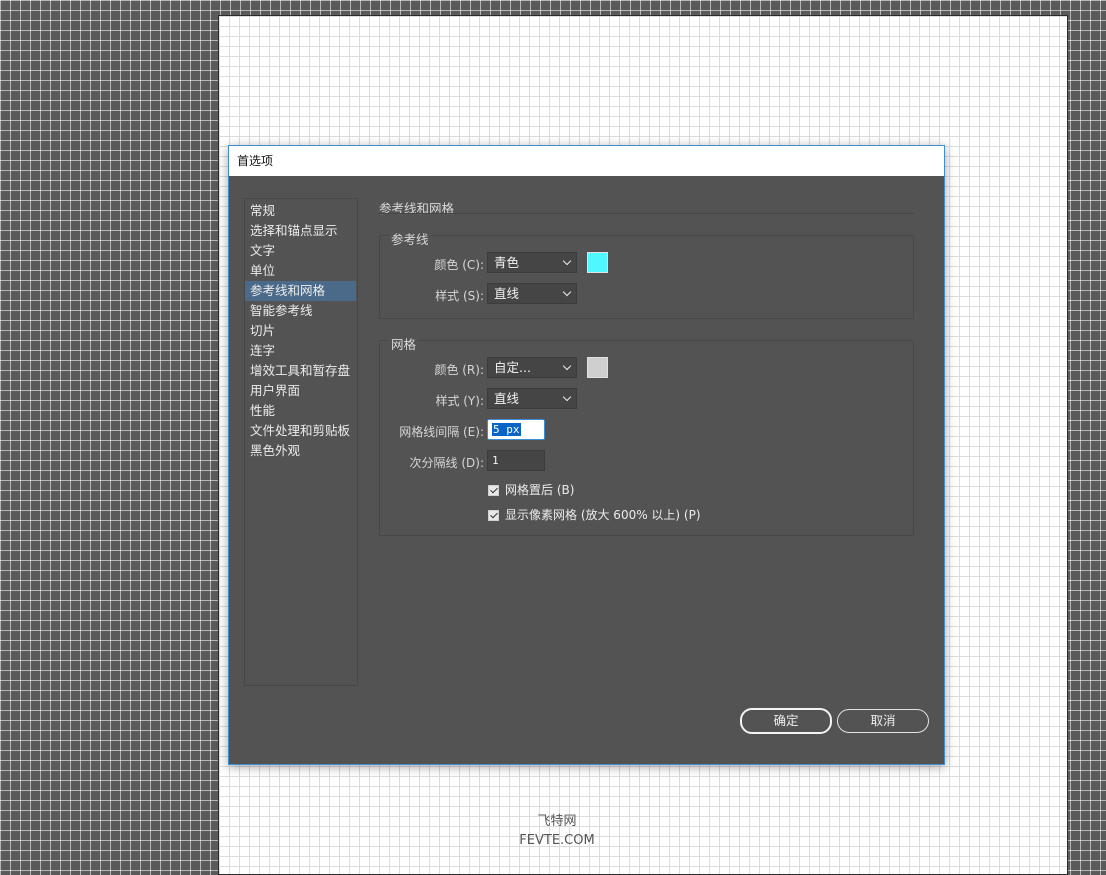  What do you see at coordinates (300, 231) in the screenshot?
I see `sidebar-item-selection-anchor-display: 选择和锚点显示` at bounding box center [300, 231].